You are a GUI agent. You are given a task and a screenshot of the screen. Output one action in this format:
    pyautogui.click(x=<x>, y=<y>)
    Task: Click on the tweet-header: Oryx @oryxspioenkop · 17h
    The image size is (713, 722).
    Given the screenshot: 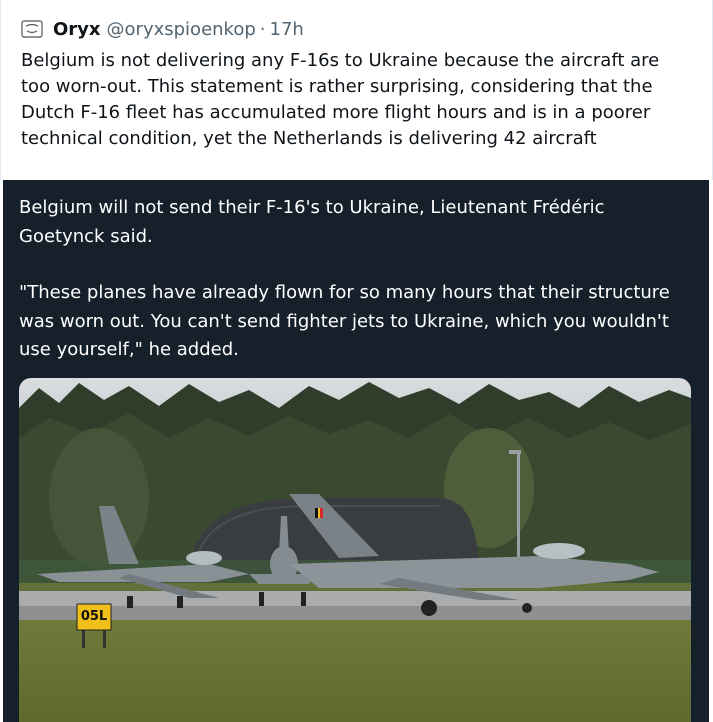 What is the action you would take?
    pyautogui.click(x=162, y=29)
    